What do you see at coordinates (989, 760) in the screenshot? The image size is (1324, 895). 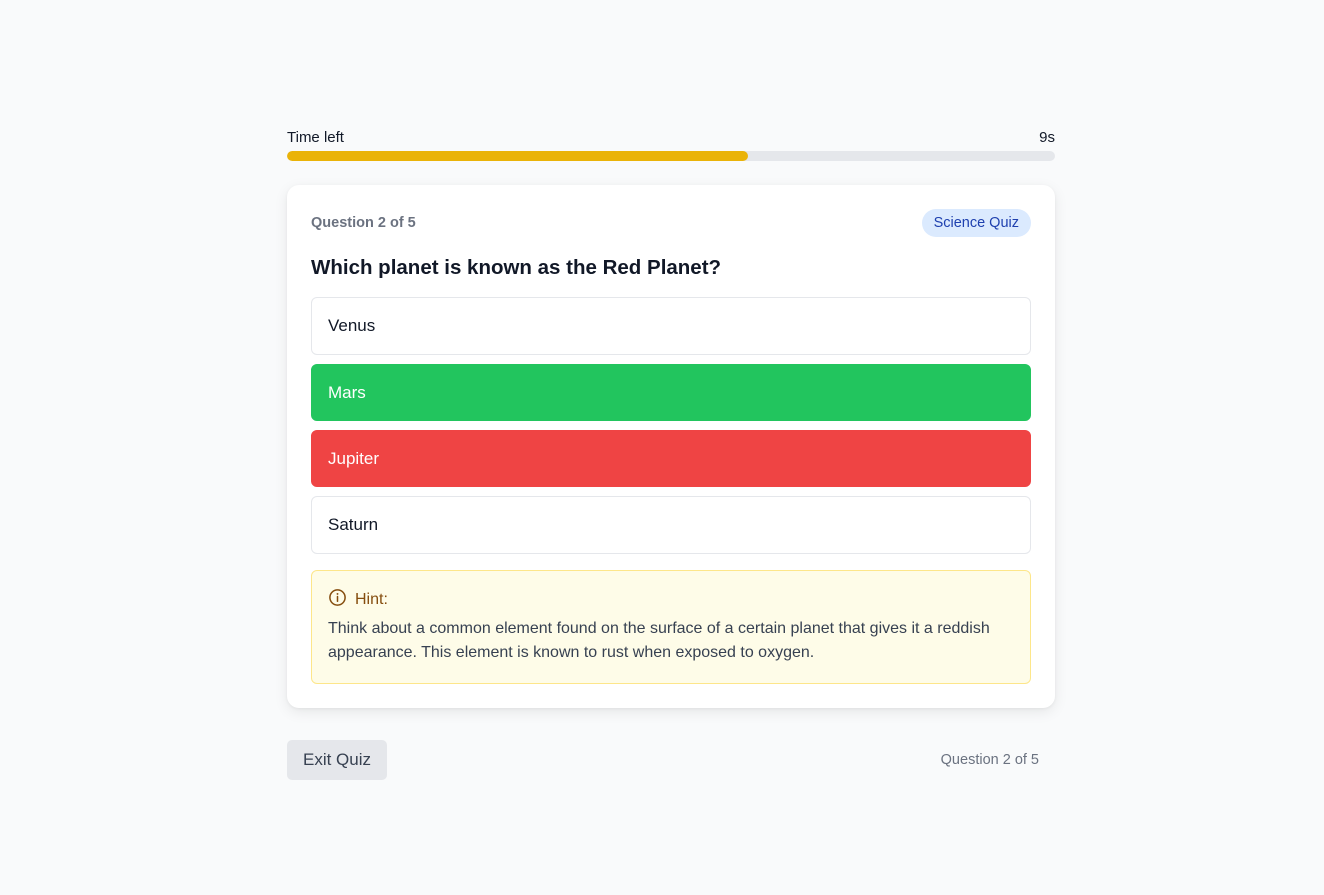 I see `footer-question-counter: Question 2 of 5` at bounding box center [989, 760].